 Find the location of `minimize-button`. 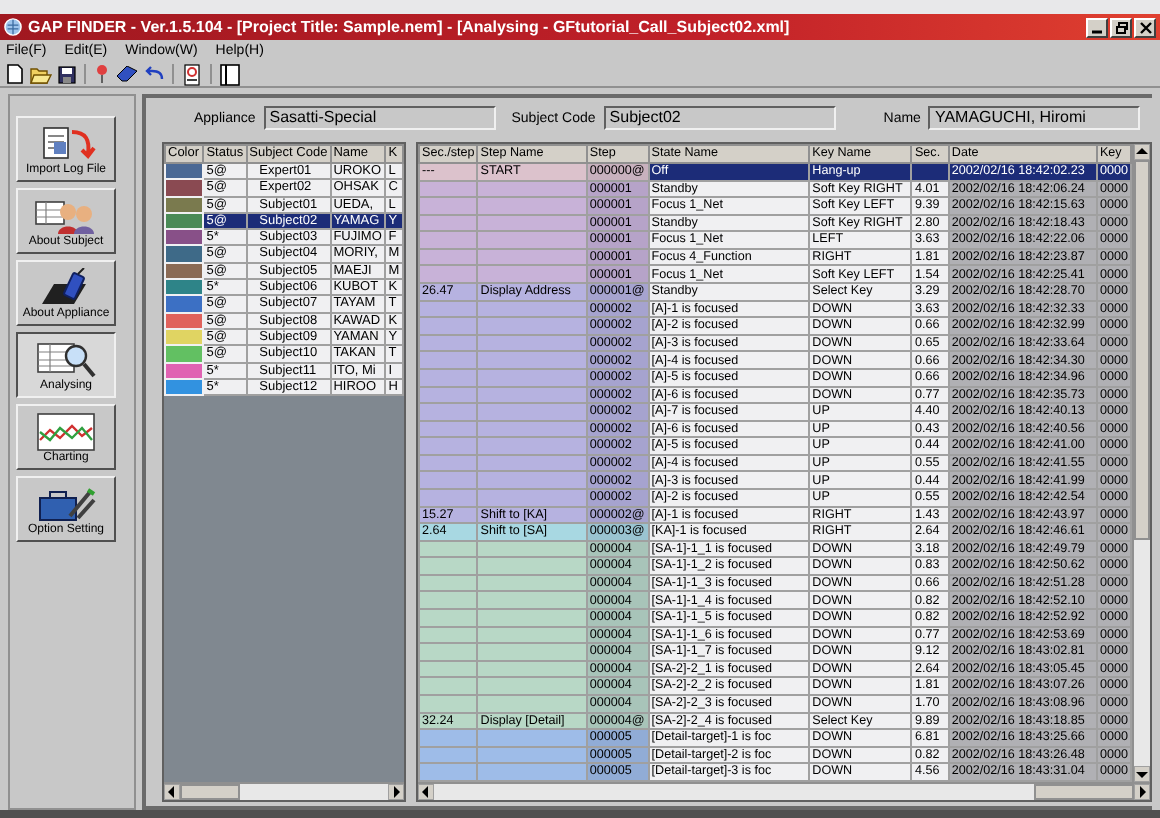

minimize-button is located at coordinates (1097, 27).